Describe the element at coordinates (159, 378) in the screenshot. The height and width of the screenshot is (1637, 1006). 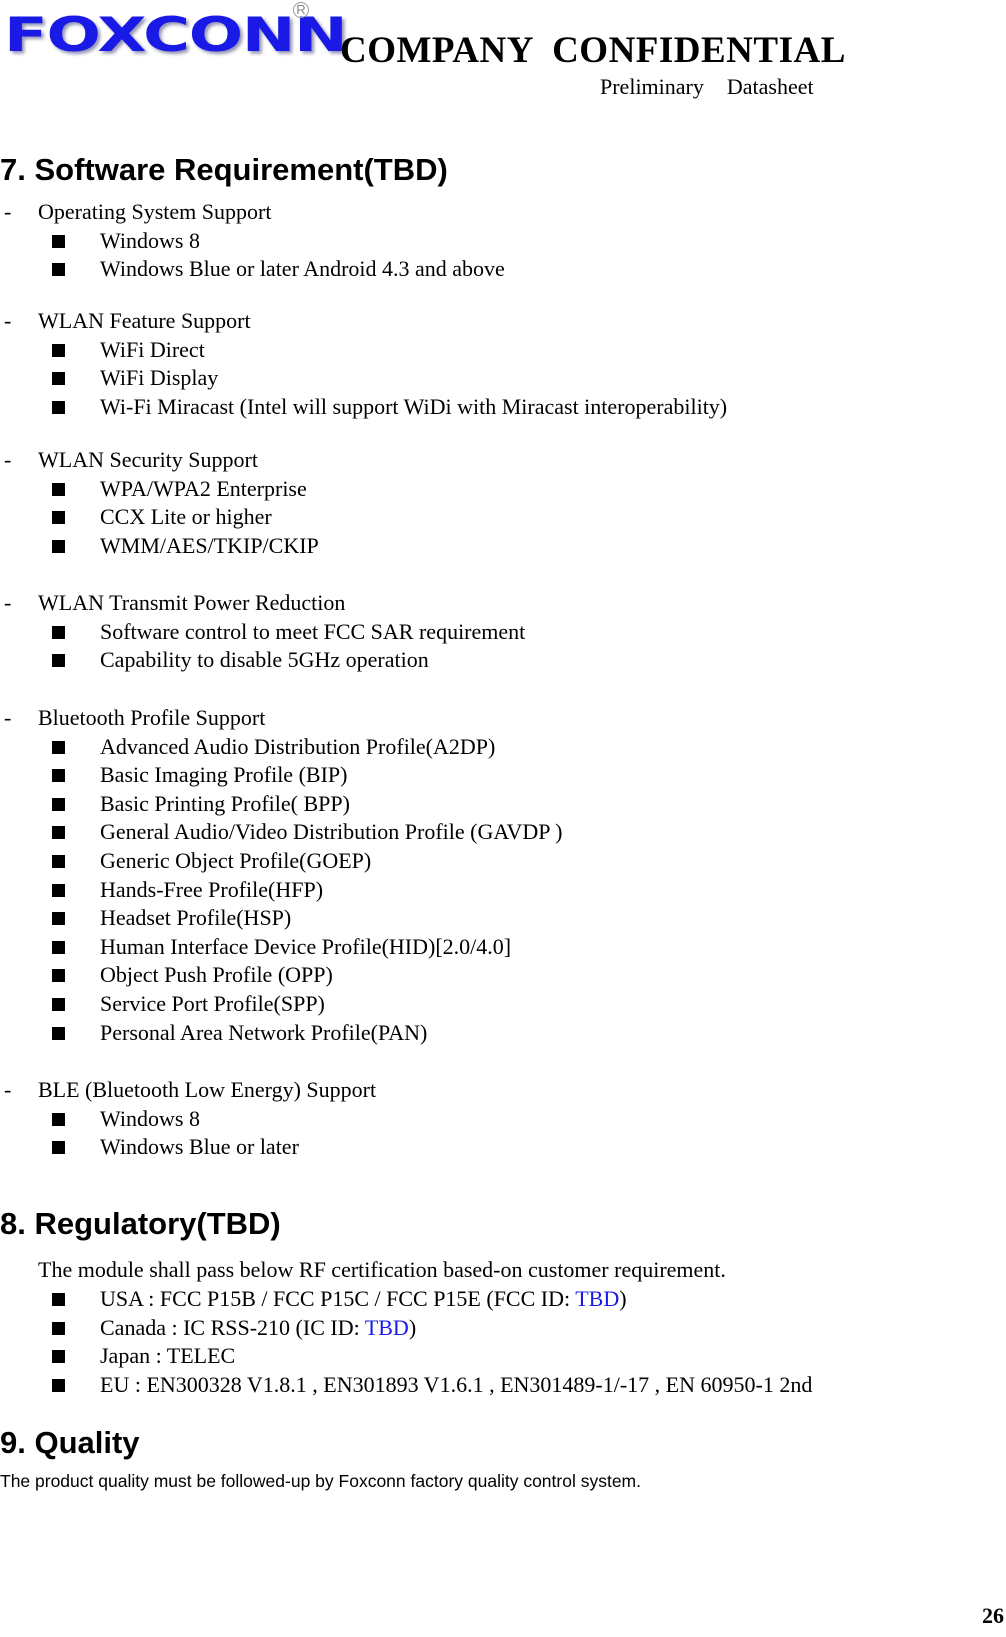
I see `list-item: WiFi Display` at that location.